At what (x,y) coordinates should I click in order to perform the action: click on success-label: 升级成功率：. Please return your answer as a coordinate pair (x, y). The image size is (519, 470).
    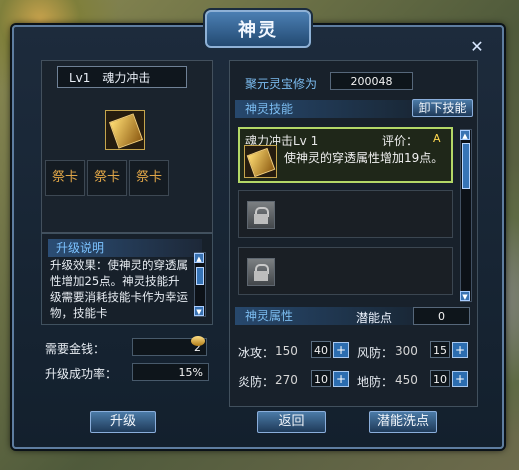
    Looking at the image, I should click on (81, 374).